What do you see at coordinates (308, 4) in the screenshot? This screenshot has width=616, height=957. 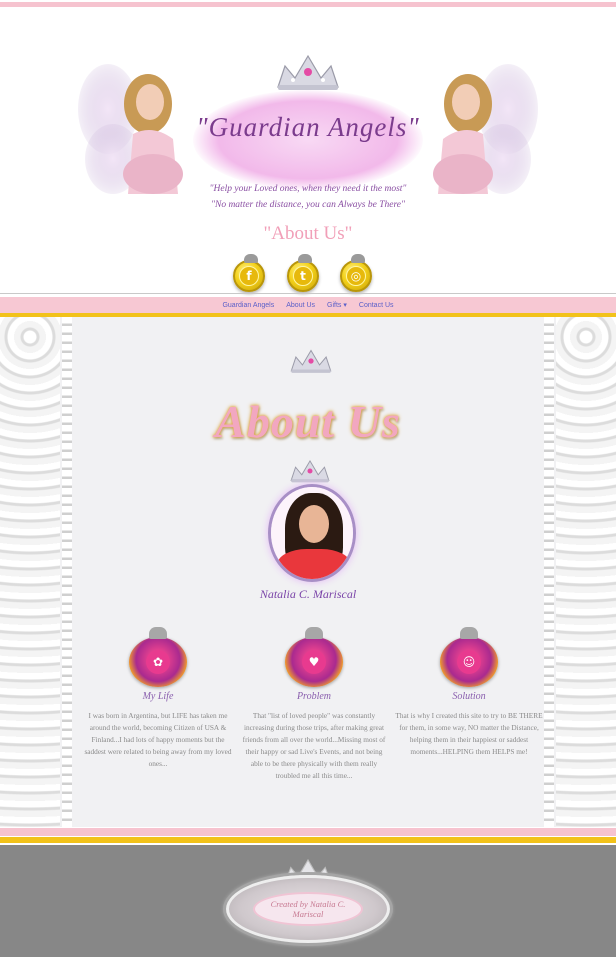 I see `top-pink-bar` at bounding box center [308, 4].